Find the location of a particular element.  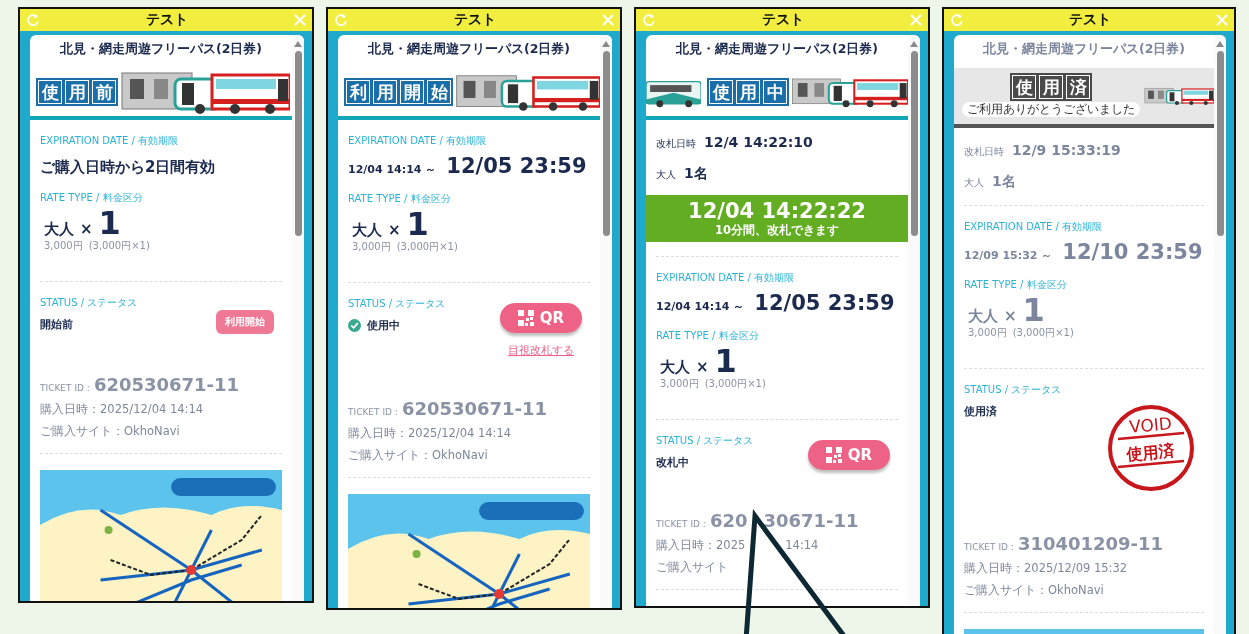

ticket-id: 620 is located at coordinates (728, 520).